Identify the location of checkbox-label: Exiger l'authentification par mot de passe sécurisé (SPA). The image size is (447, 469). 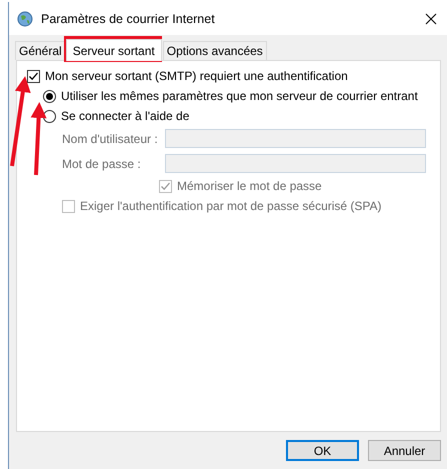
(231, 206).